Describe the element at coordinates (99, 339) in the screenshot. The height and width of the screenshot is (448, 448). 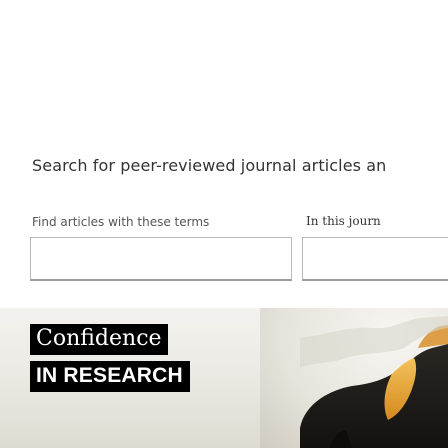
I see `banner-title: Confidence` at that location.